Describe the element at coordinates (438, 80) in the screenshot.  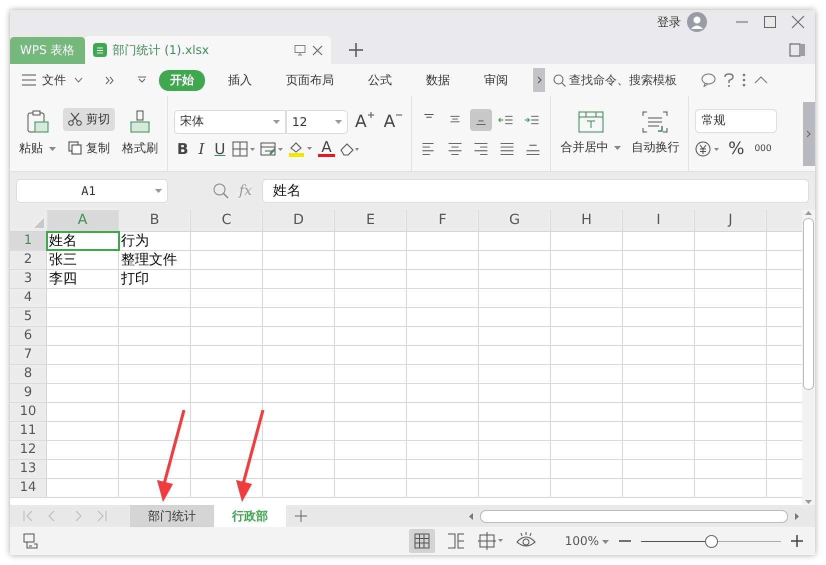
I see `ribbon-tab: 数据` at that location.